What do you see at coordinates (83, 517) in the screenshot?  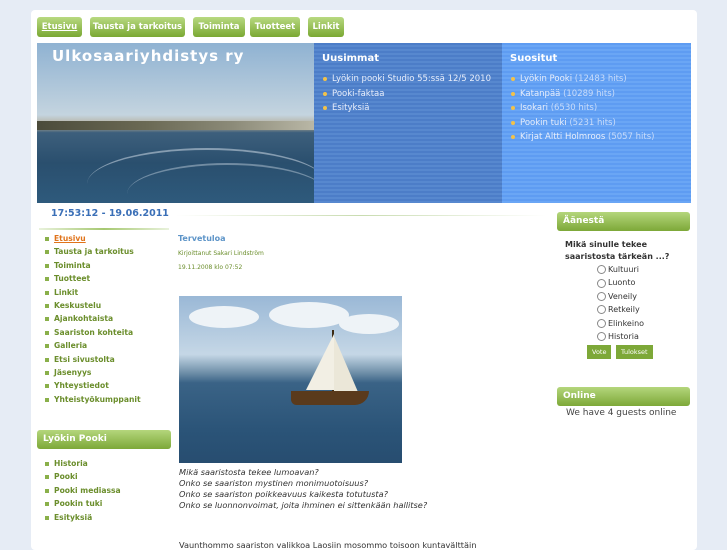 I see `pooki-menu-item: Esityksiä` at bounding box center [83, 517].